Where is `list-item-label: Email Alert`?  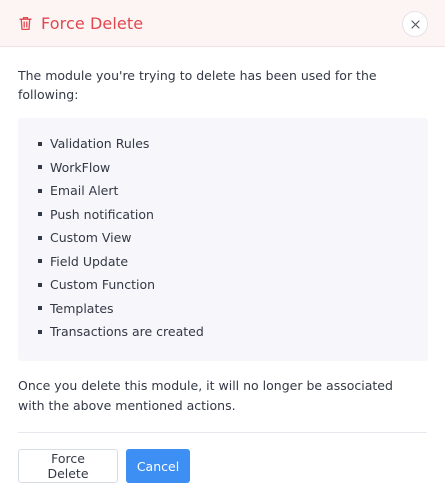
list-item-label: Email Alert is located at coordinates (84, 191).